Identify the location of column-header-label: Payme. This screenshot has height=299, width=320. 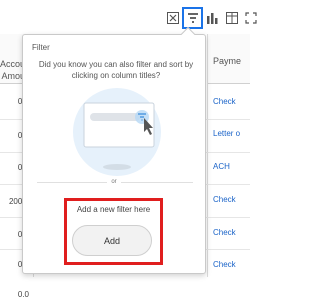
(227, 61).